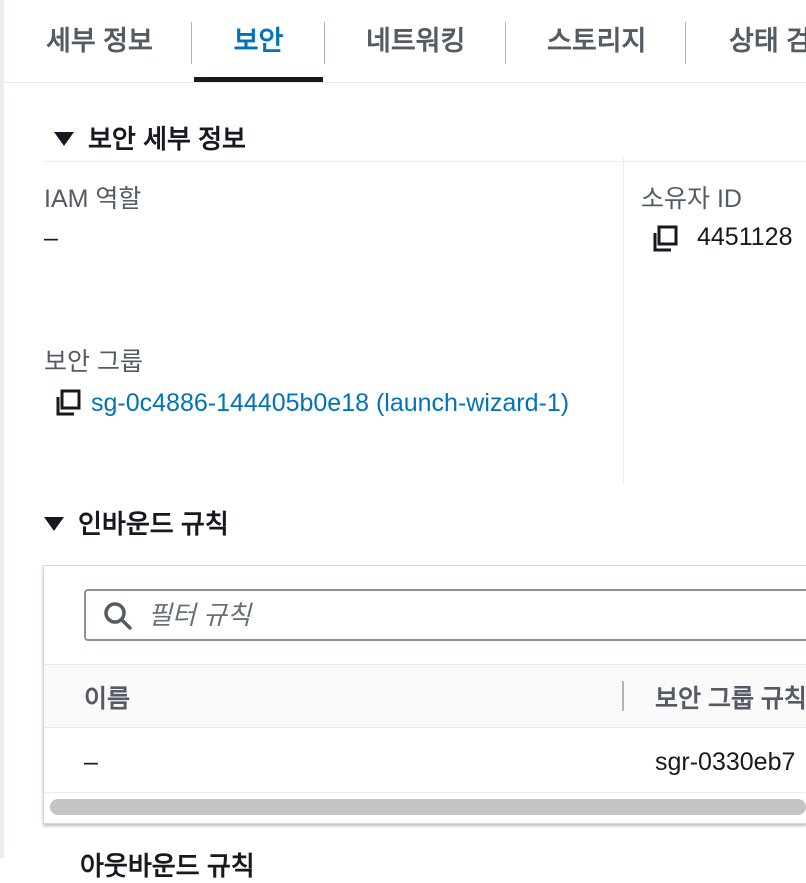  I want to click on owner-id-label: 소유자 ID, so click(691, 199).